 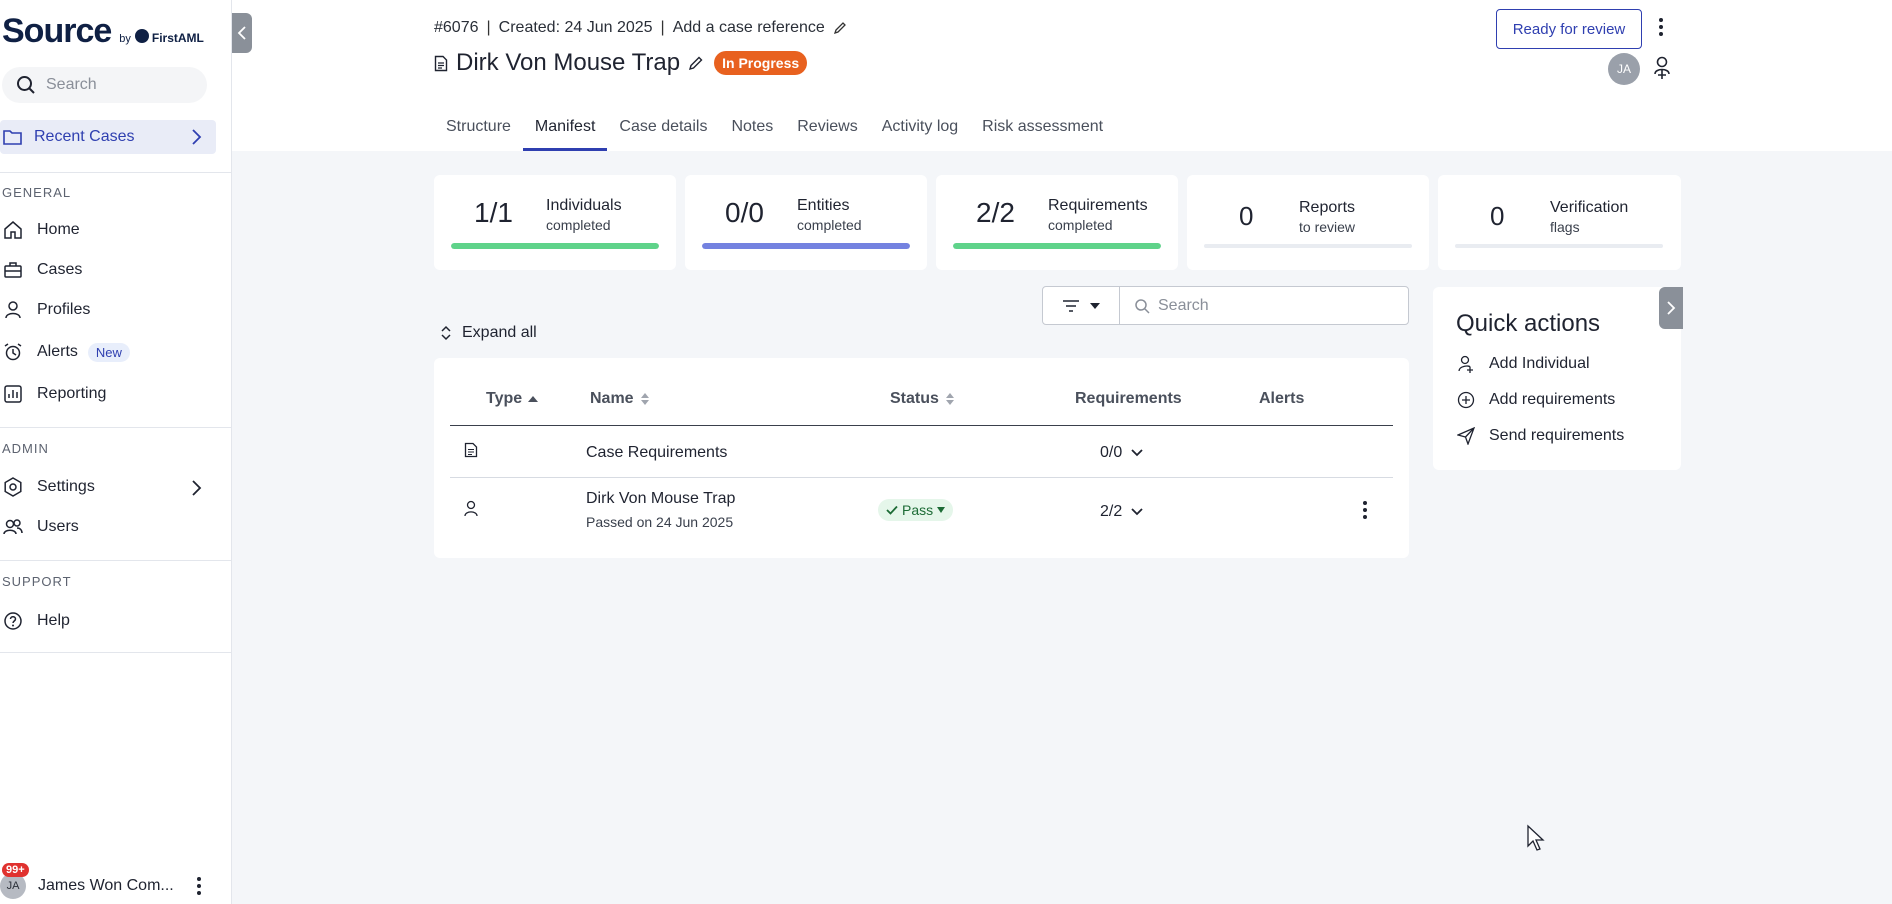 I want to click on add-requirements-action: Add requirements, so click(x=1536, y=400).